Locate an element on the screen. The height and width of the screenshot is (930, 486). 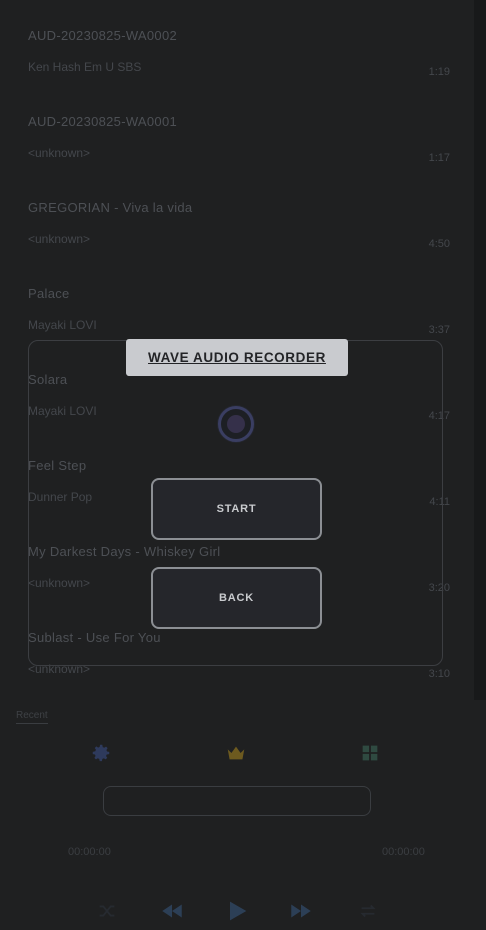
track-row: GREGORIAN - Viva la vida <unknown> 4:50 is located at coordinates (235, 231).